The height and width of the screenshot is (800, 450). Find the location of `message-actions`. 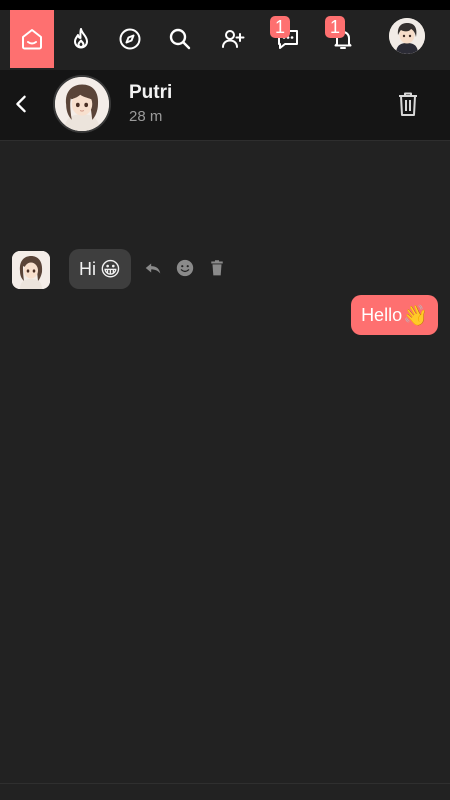

message-actions is located at coordinates (185, 268).